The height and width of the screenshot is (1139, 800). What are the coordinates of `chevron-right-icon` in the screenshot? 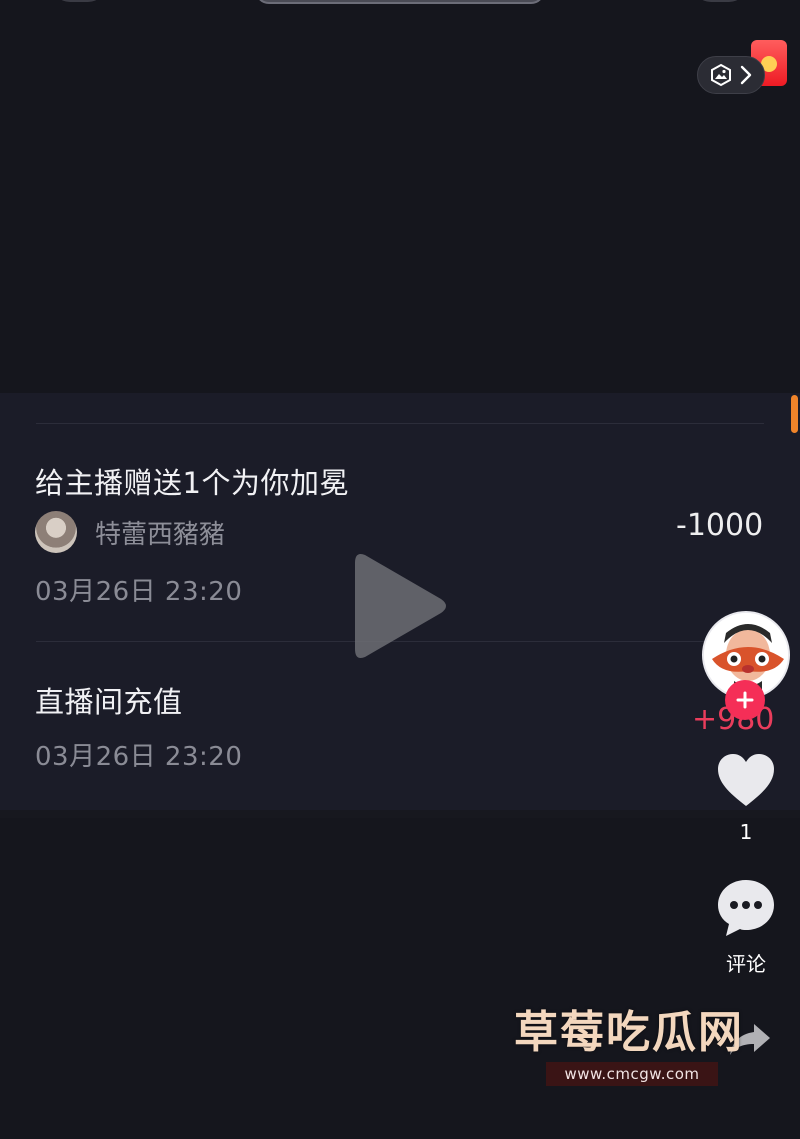 It's located at (746, 75).